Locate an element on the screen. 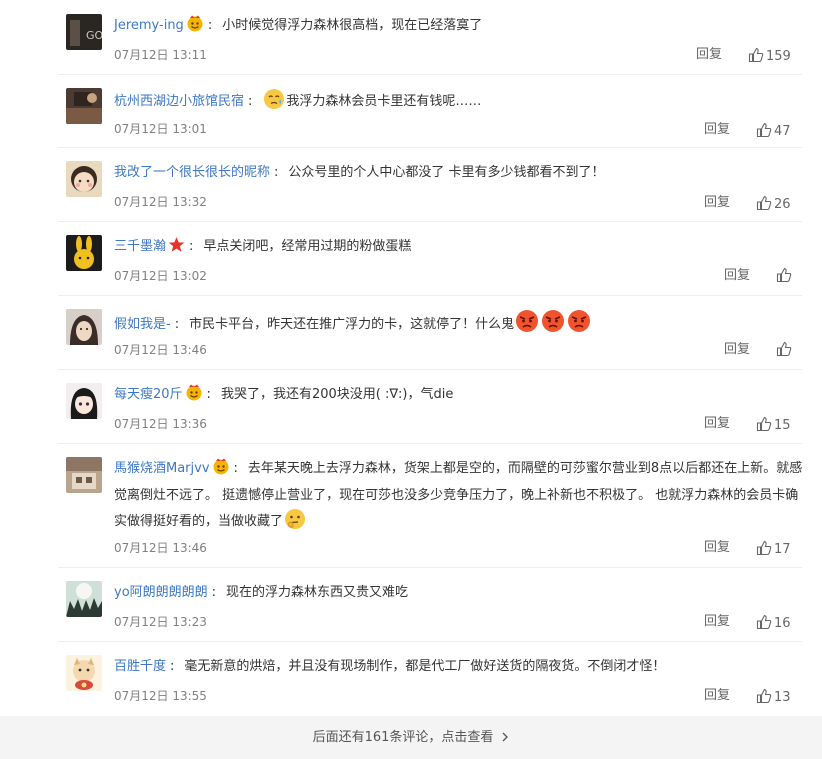  like-count: 13 is located at coordinates (782, 697).